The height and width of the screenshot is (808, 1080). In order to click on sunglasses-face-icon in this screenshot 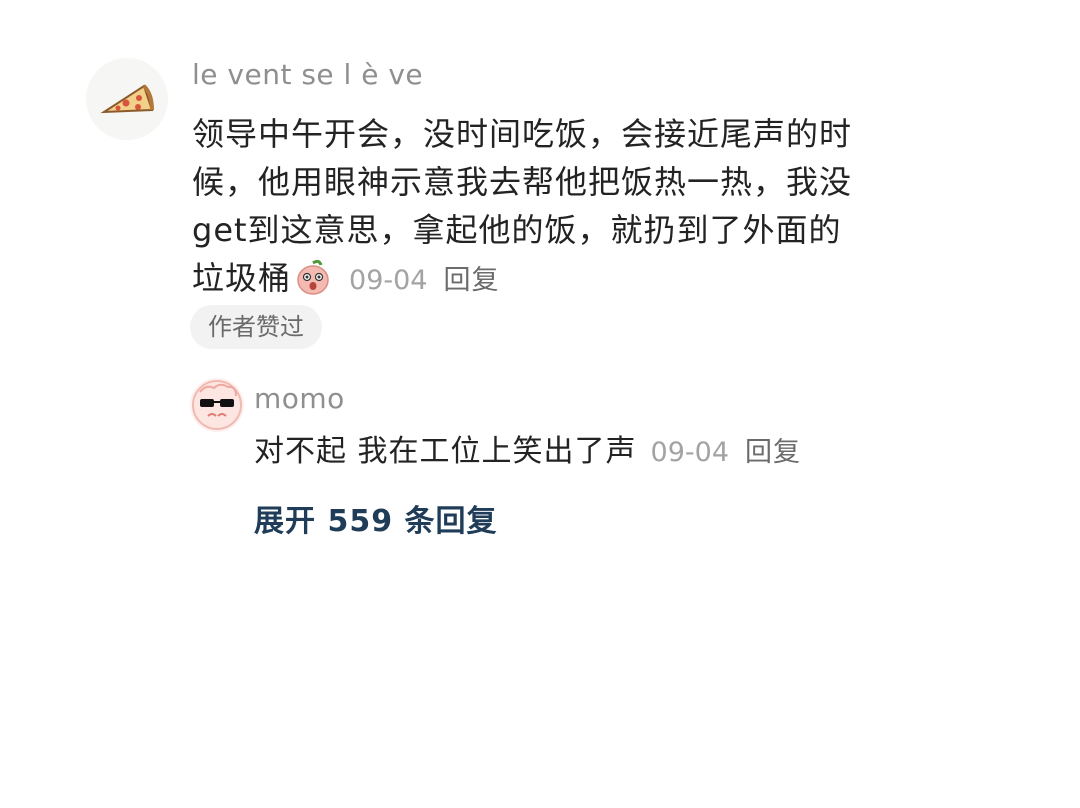, I will do `click(217, 405)`.